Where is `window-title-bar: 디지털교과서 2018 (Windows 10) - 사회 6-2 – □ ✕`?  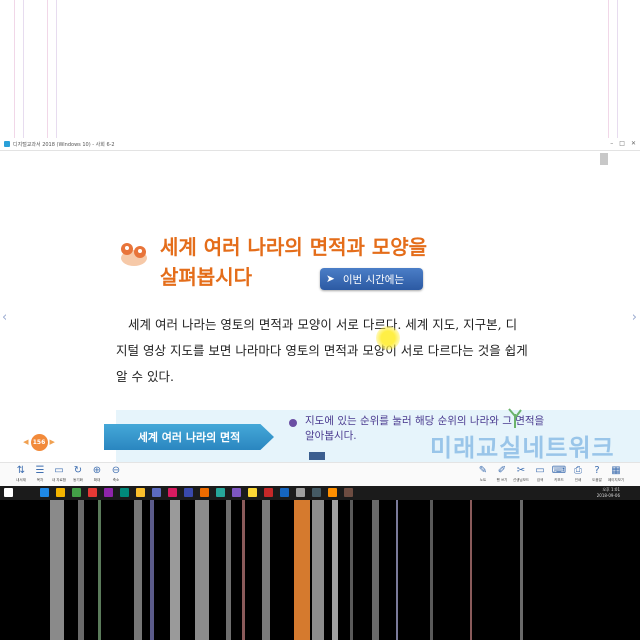 window-title-bar: 디지털교과서 2018 (Windows 10) - 사회 6-2 – □ ✕ is located at coordinates (320, 144).